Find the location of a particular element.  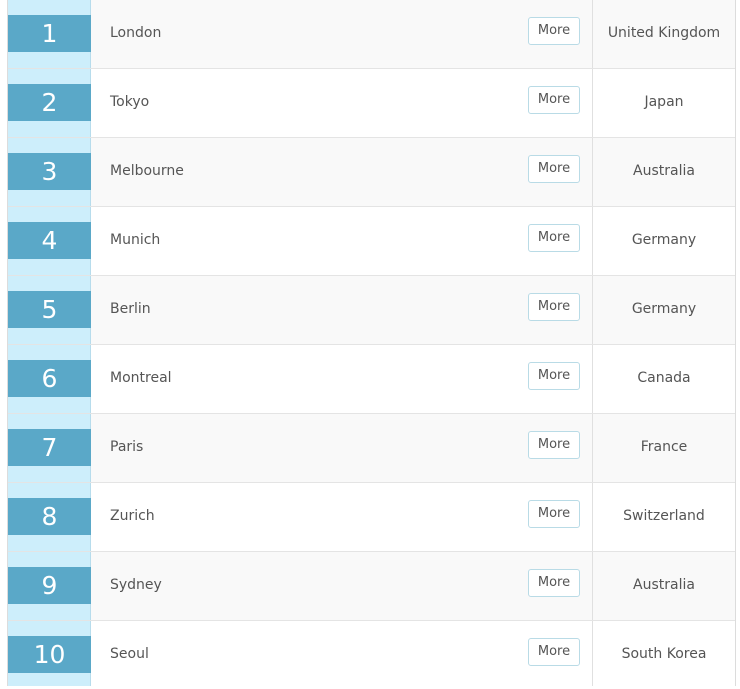

rank-badge: 9 is located at coordinates (49, 585).